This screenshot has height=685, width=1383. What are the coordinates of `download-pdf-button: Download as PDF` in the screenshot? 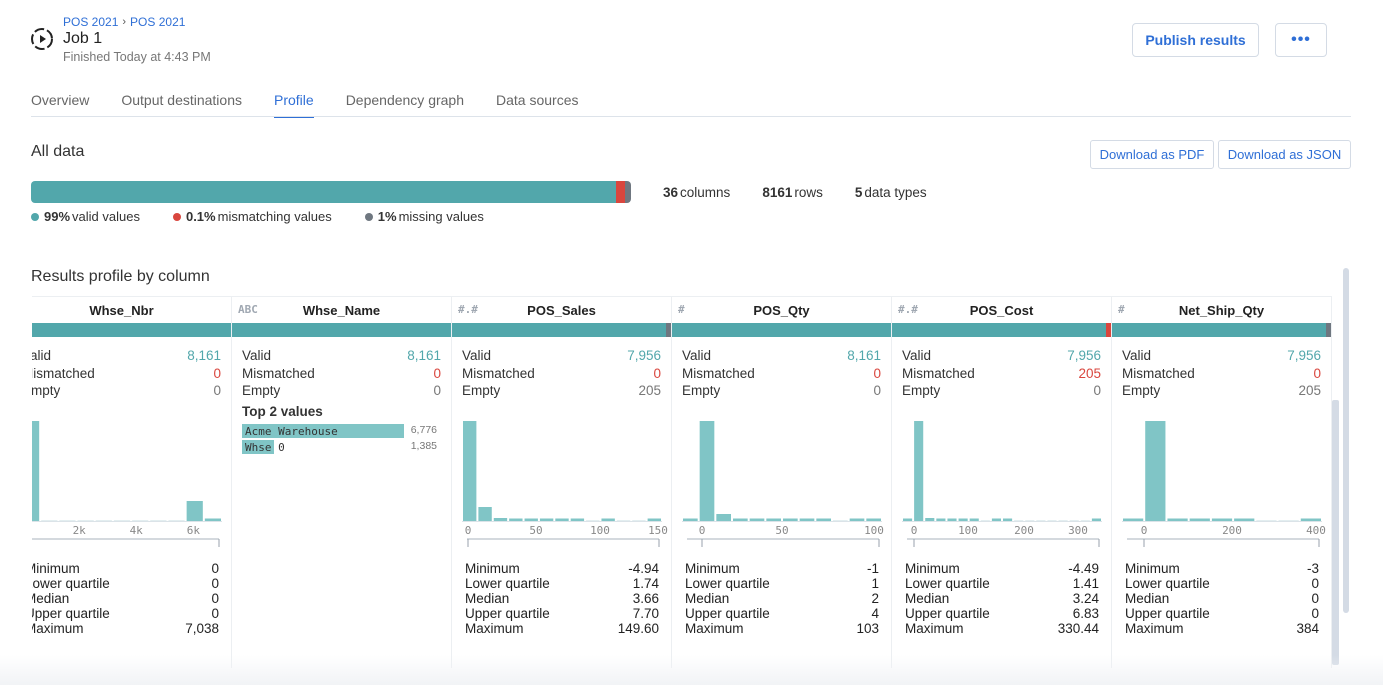 It's located at (1152, 154).